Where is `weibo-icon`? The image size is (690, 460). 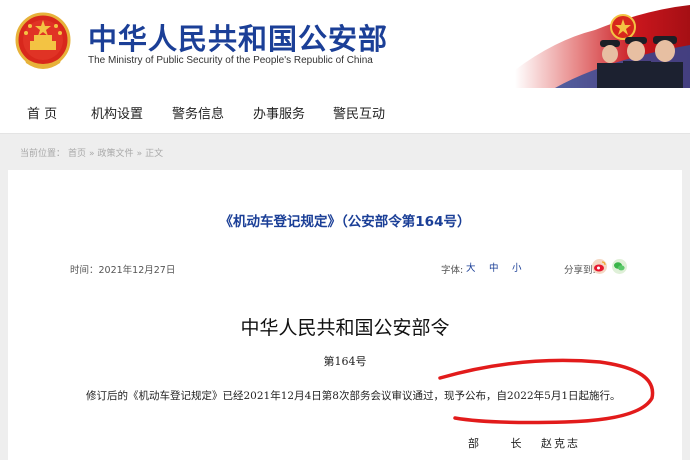 weibo-icon is located at coordinates (599, 266).